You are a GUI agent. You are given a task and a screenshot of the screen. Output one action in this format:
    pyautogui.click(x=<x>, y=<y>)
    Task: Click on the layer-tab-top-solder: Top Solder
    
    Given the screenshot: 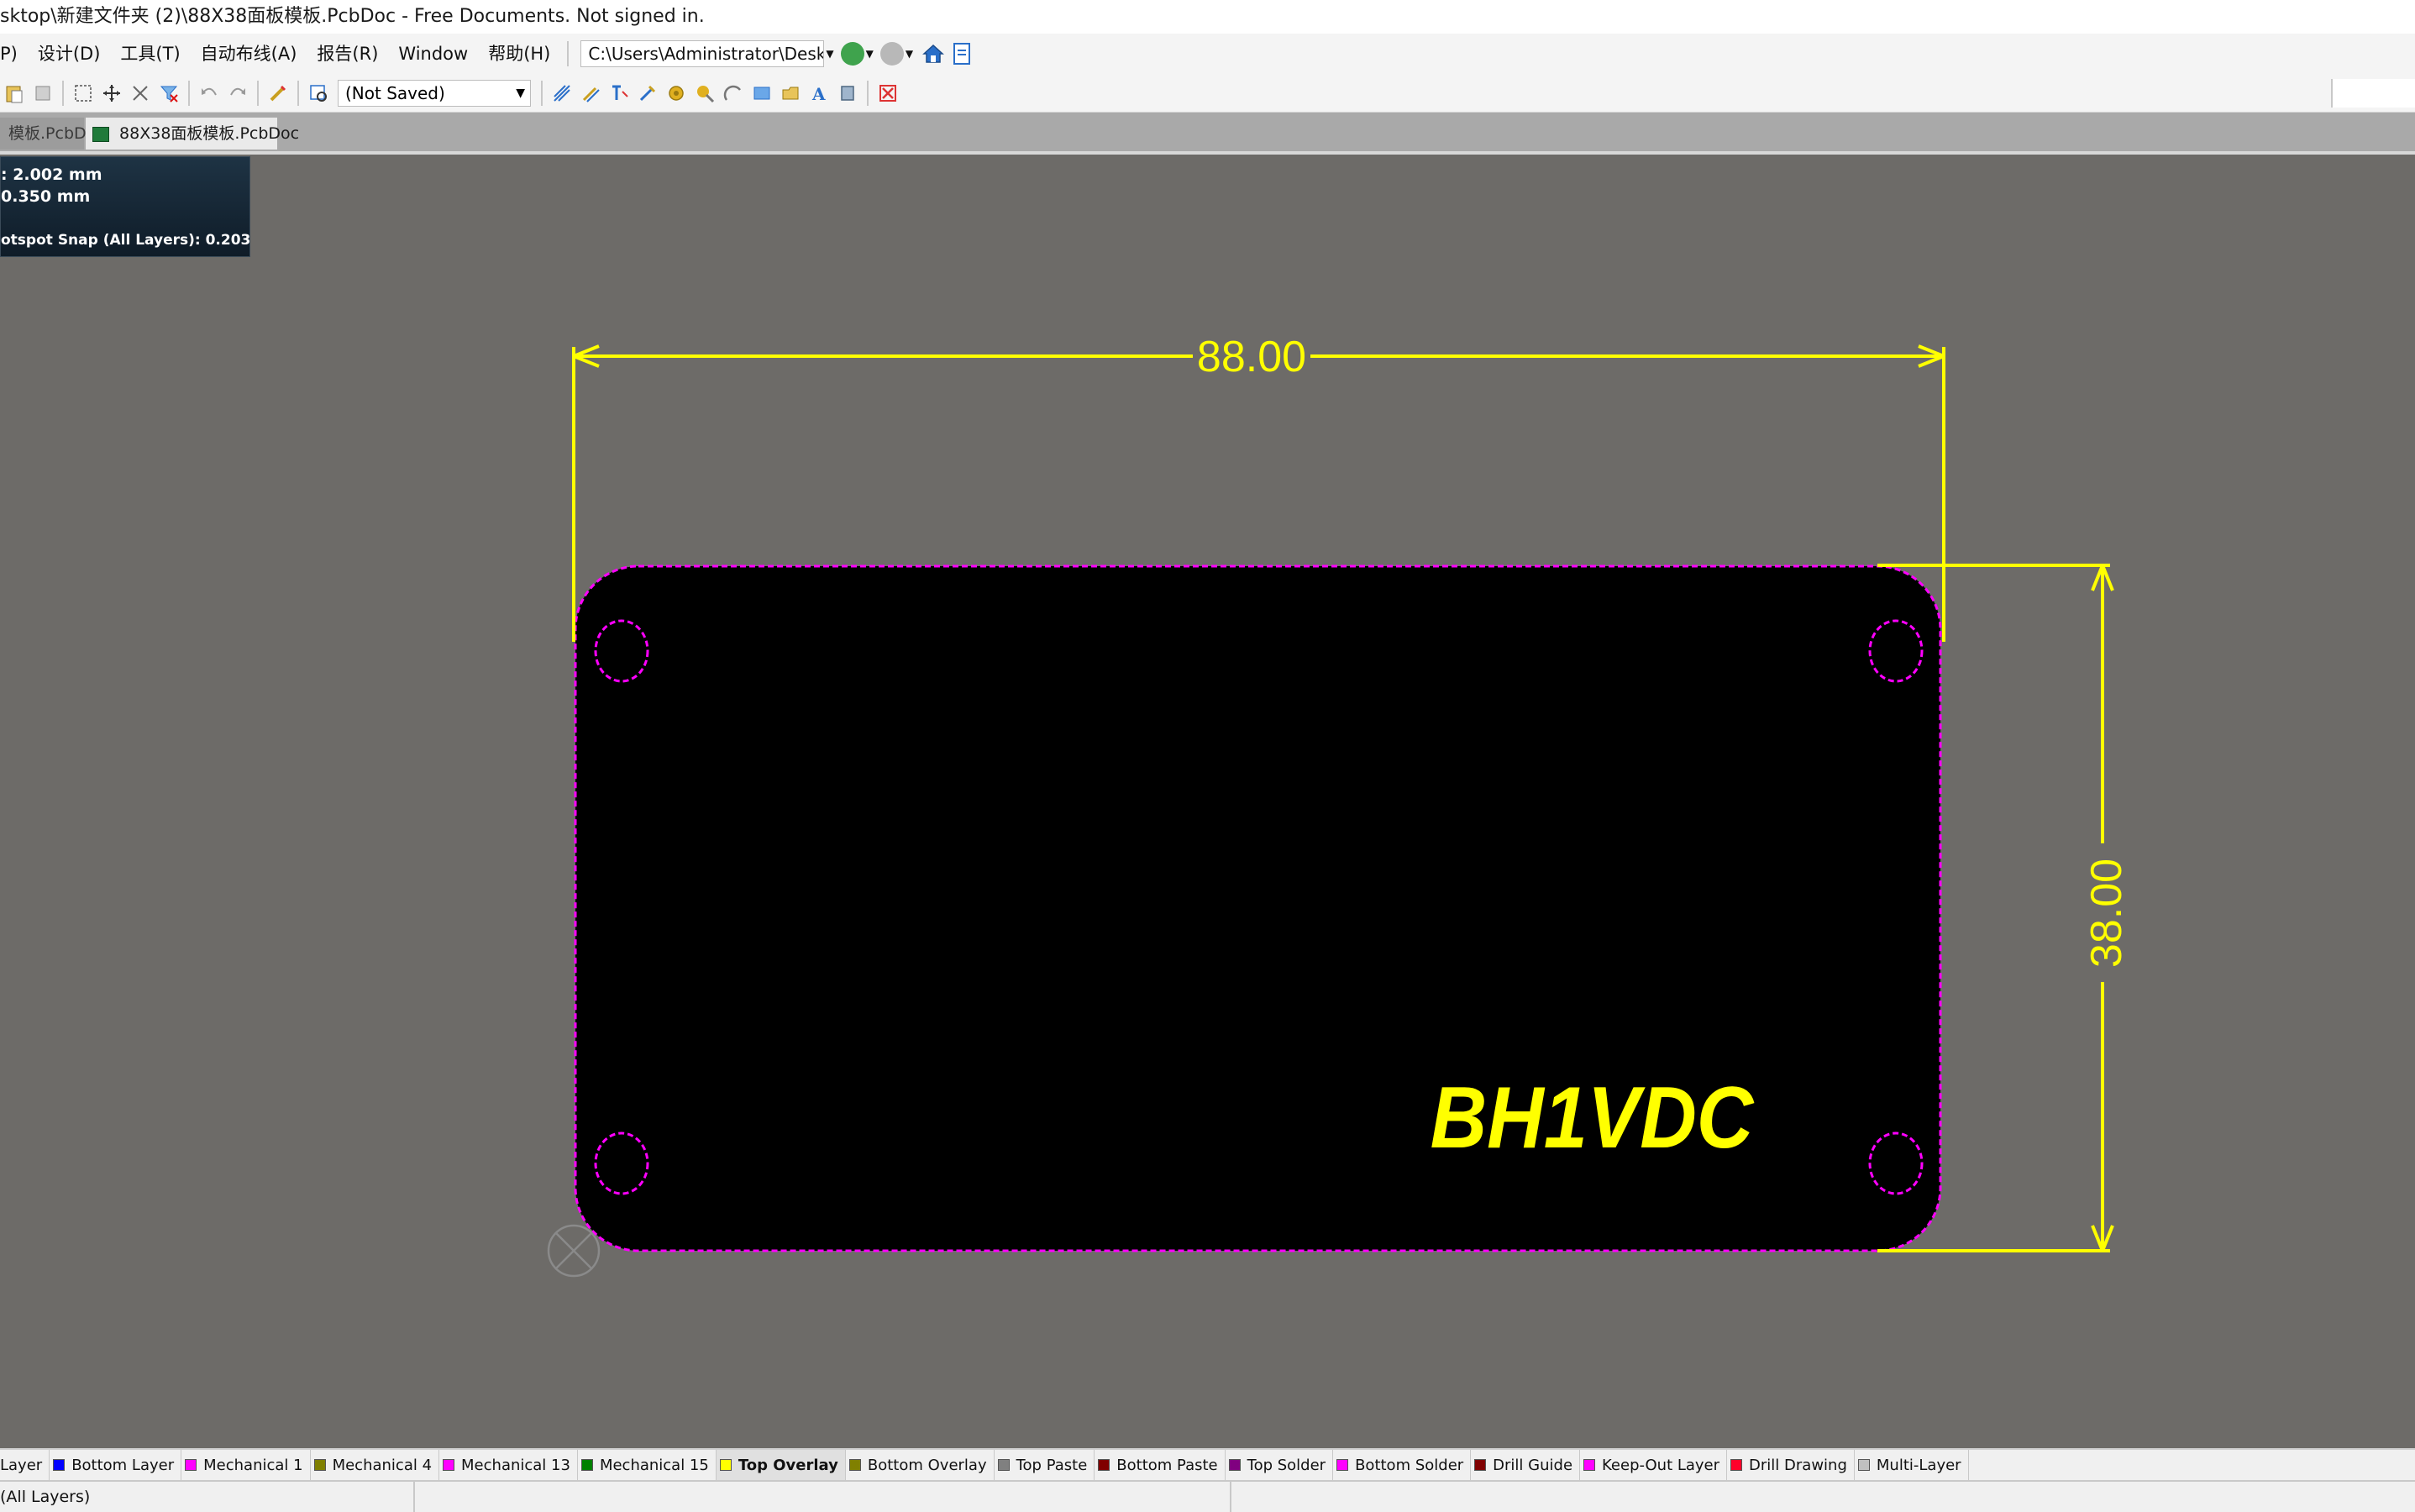 What is the action you would take?
    pyautogui.click(x=1280, y=1465)
    